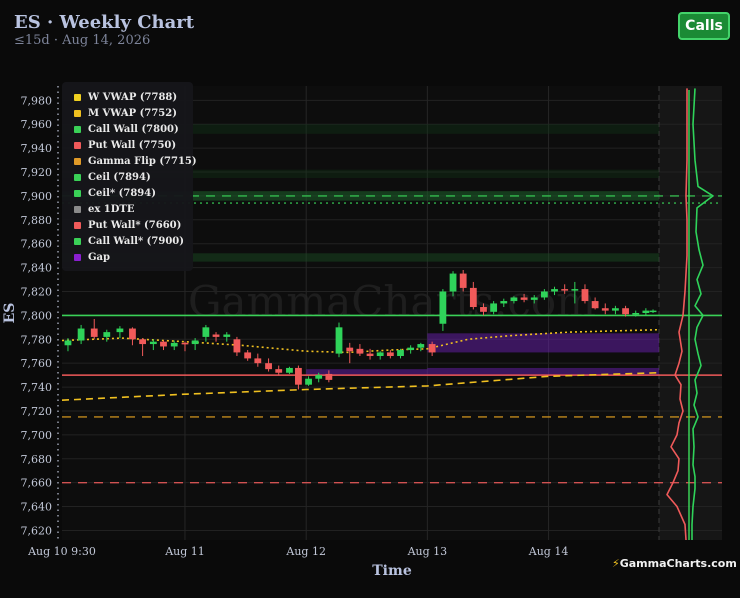 The height and width of the screenshot is (598, 740). What do you see at coordinates (37, 315) in the screenshot?
I see `y-tick-label: 7,800` at bounding box center [37, 315].